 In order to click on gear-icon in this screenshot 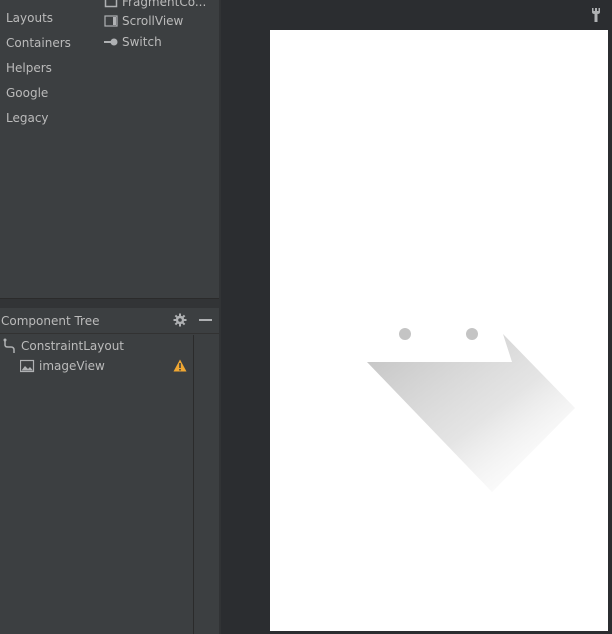, I will do `click(180, 320)`.